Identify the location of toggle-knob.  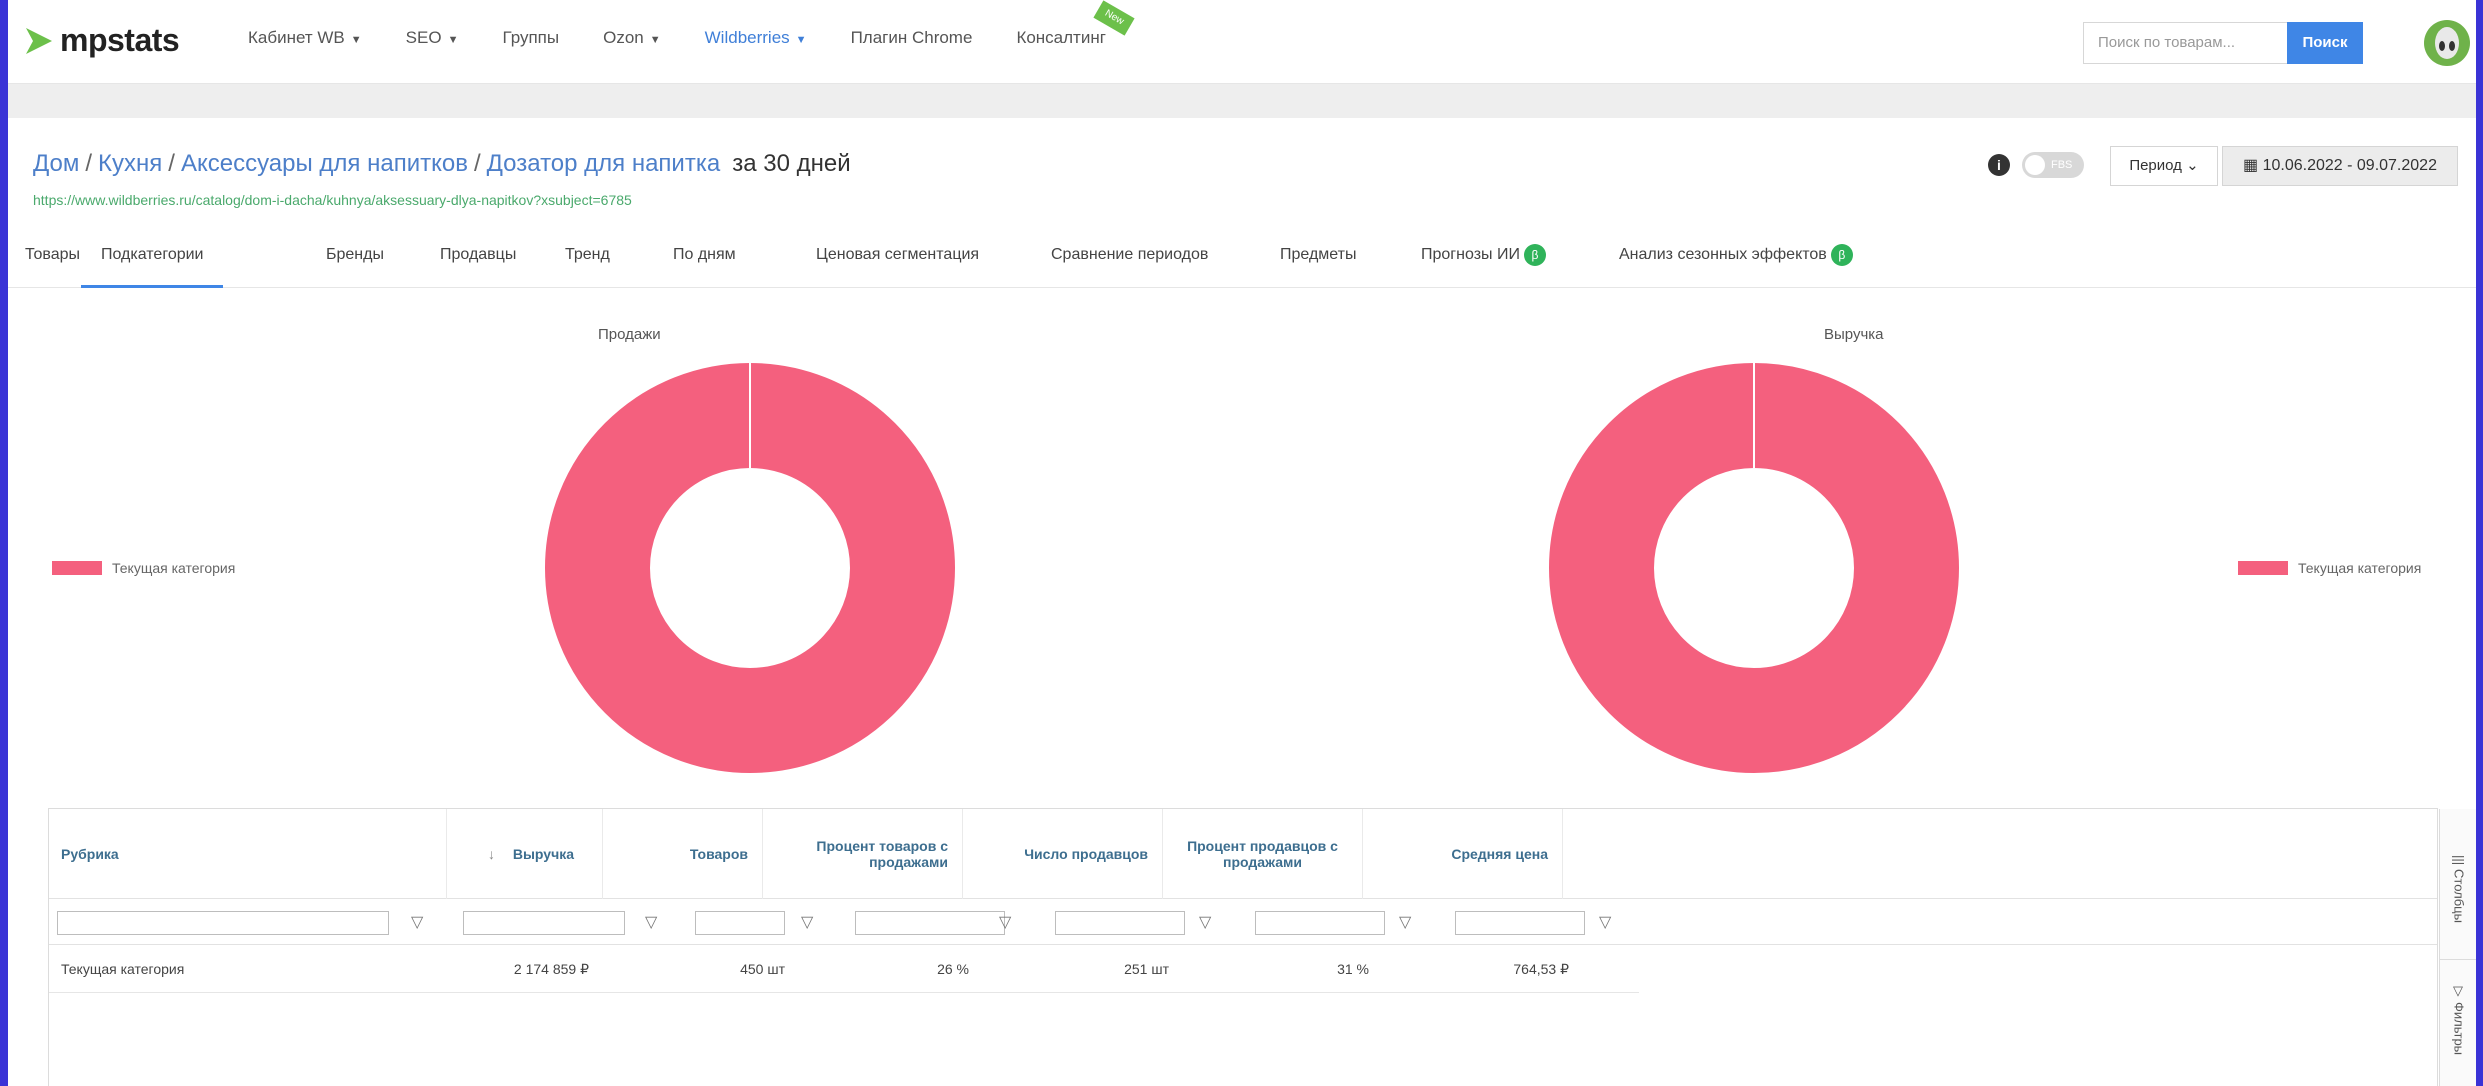
(2035, 165).